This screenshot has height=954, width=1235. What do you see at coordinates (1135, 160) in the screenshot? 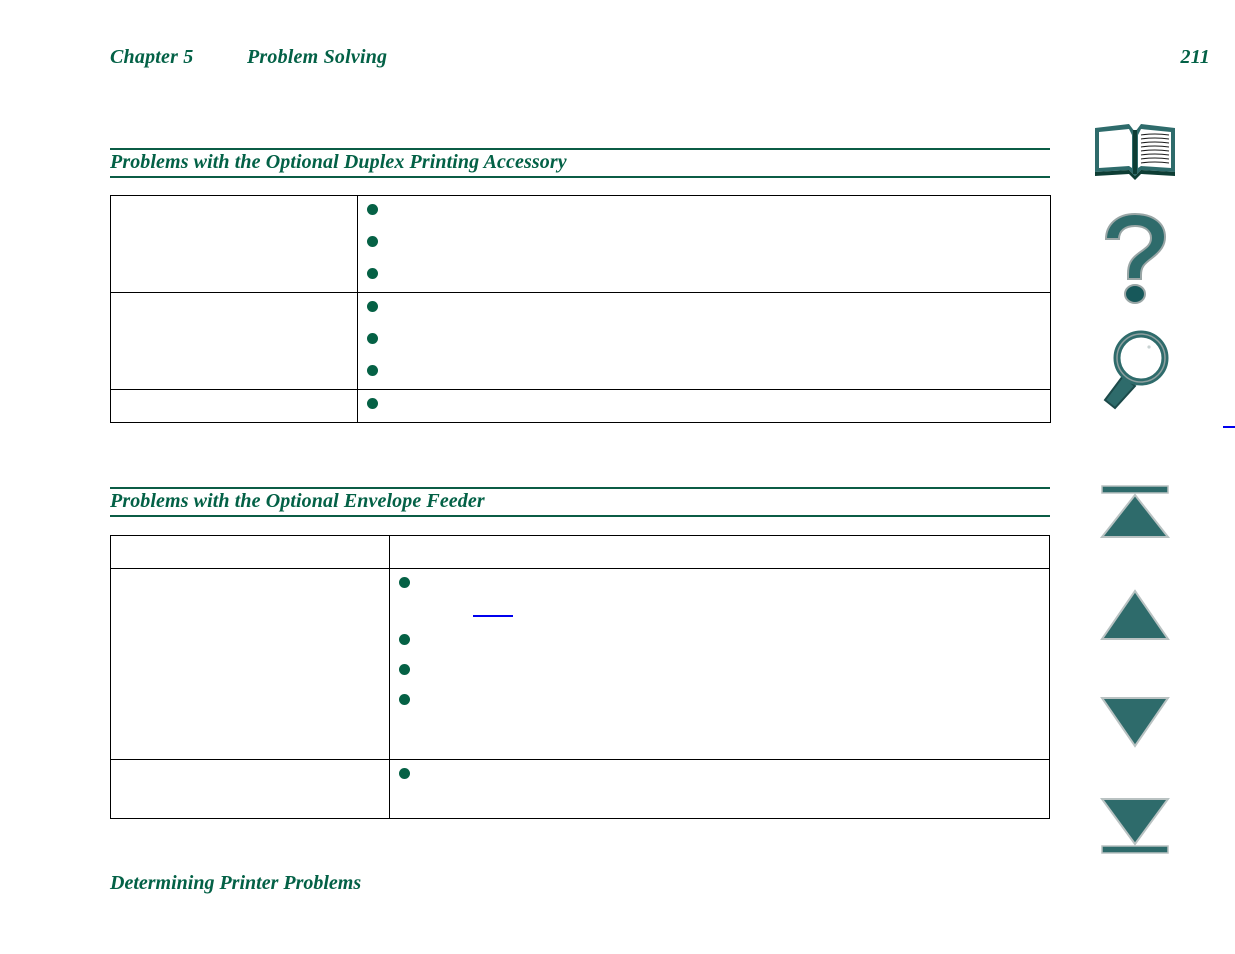
I see `book-icon` at bounding box center [1135, 160].